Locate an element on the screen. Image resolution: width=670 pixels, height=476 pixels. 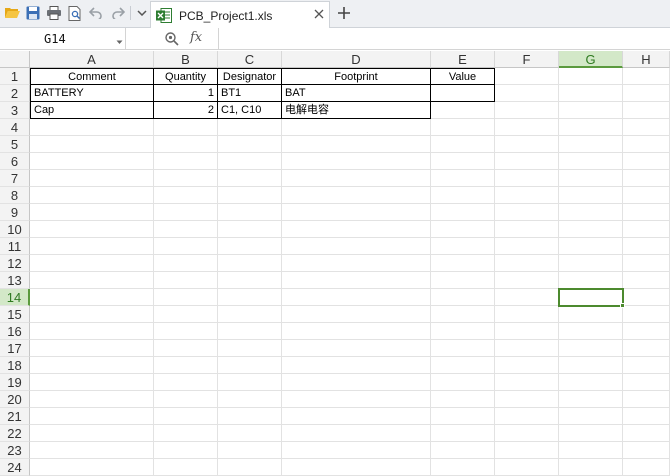
cell-b15 is located at coordinates (186, 314).